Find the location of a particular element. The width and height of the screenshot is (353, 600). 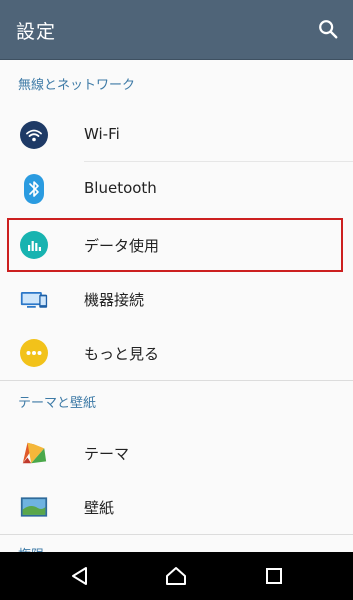

section-header-theme-wallpaper: テーマと壁紙 is located at coordinates (57, 403).